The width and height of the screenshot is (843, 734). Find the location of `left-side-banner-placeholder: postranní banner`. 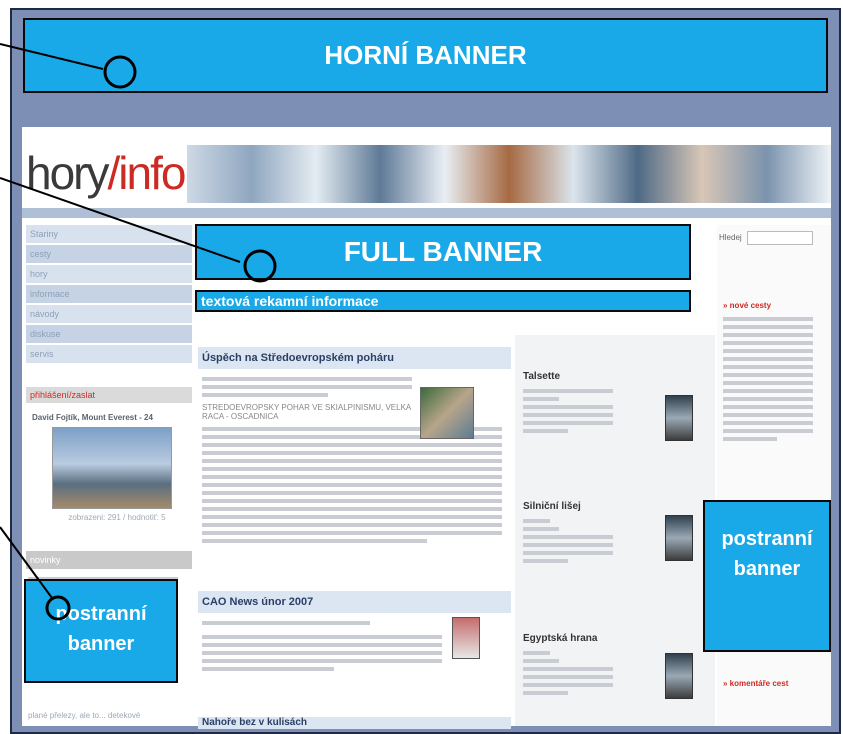

left-side-banner-placeholder: postranní banner is located at coordinates (101, 631).